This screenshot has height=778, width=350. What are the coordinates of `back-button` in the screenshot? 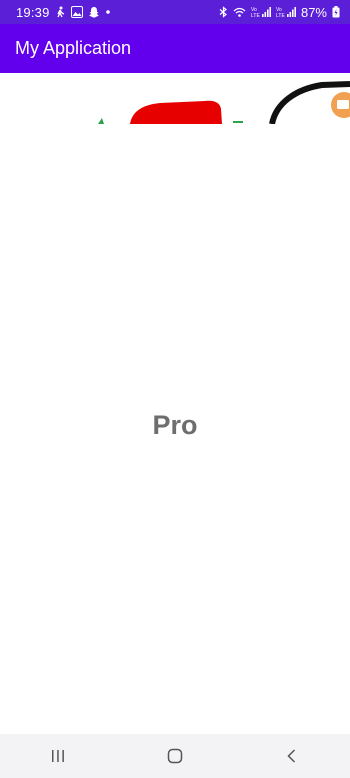 It's located at (292, 756).